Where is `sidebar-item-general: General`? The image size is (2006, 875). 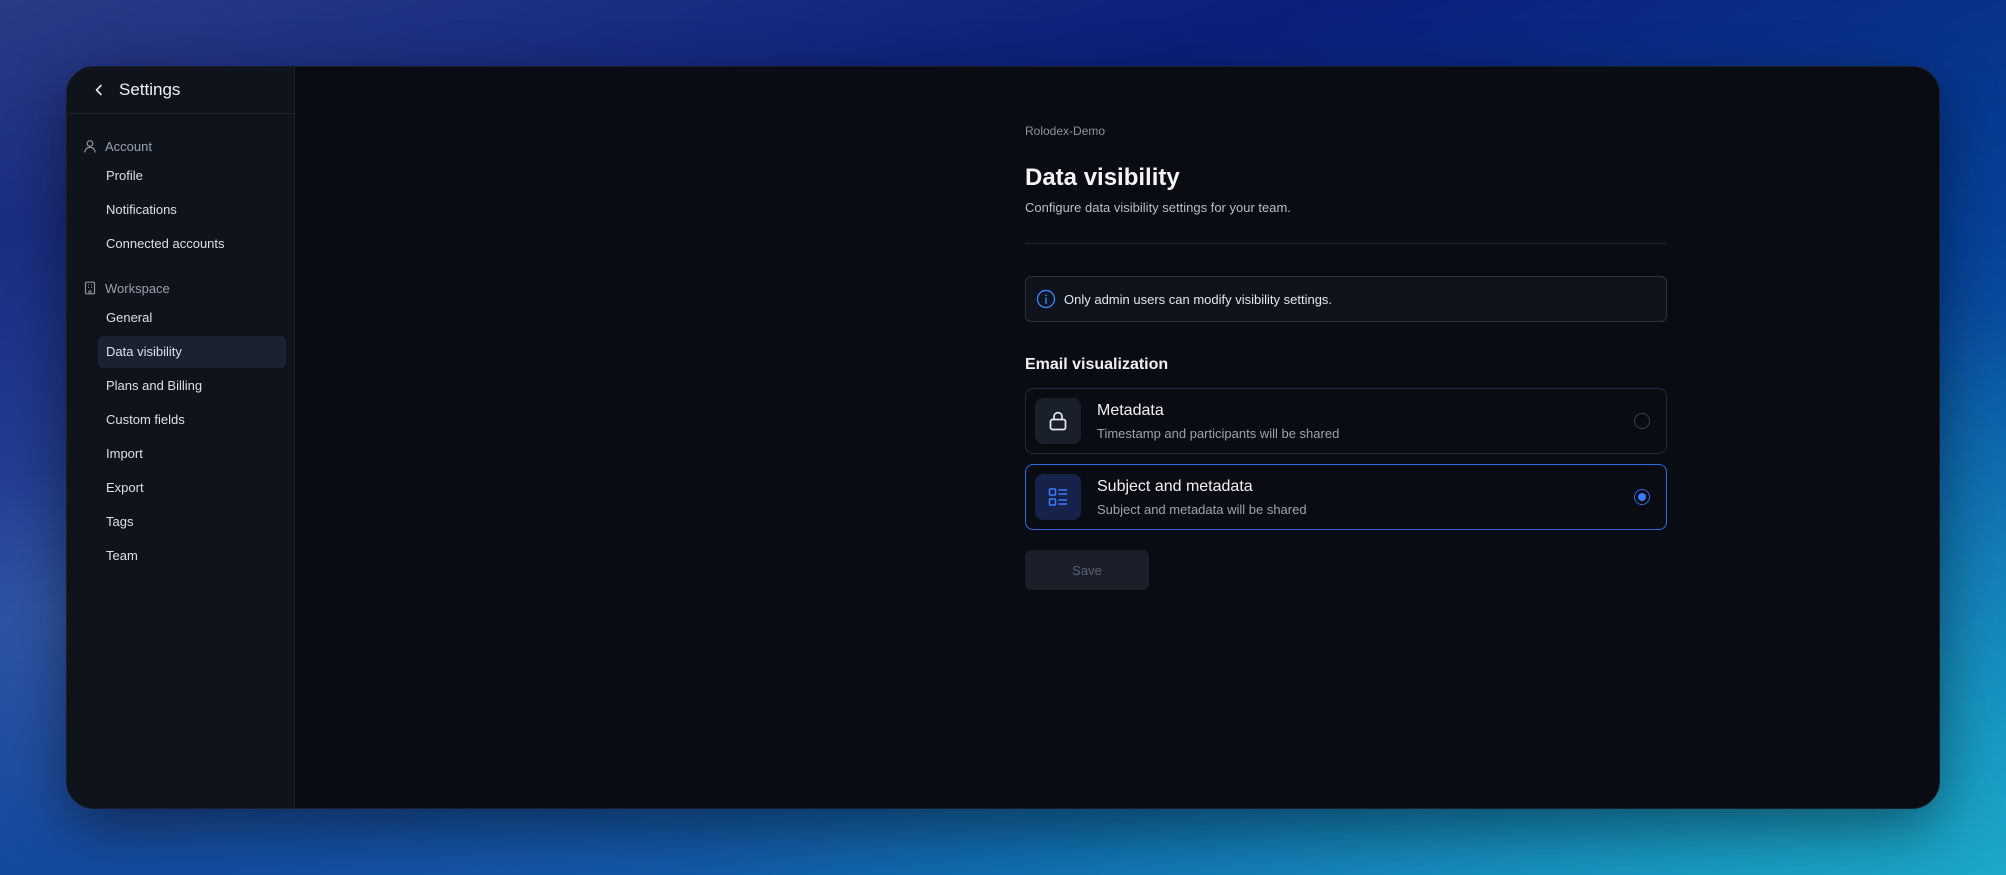
sidebar-item-general: General is located at coordinates (192, 318).